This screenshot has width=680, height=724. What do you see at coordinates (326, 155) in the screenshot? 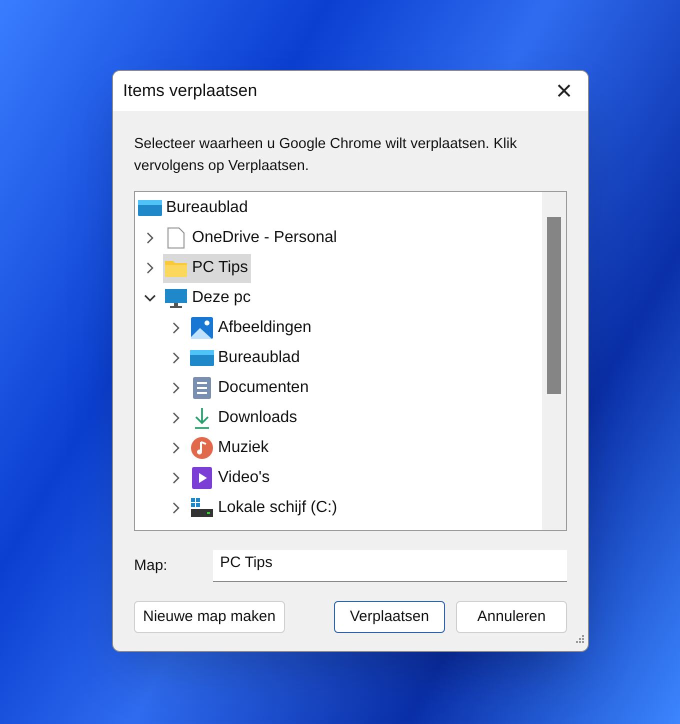
I see `instruction-text: Selecteer waarheen u Google Chrome wilt verplaatsen. Klik vervolgens op Verplaatsen.` at bounding box center [326, 155].